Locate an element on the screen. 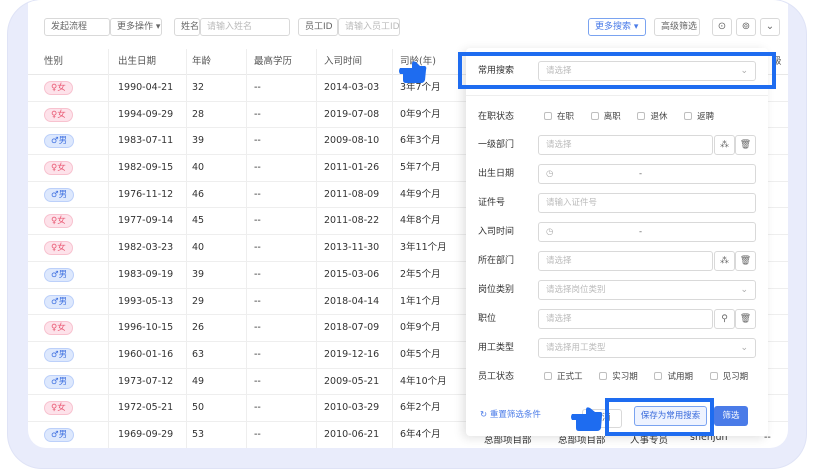  join-date-cell: 2009-05-21 is located at coordinates (352, 381).